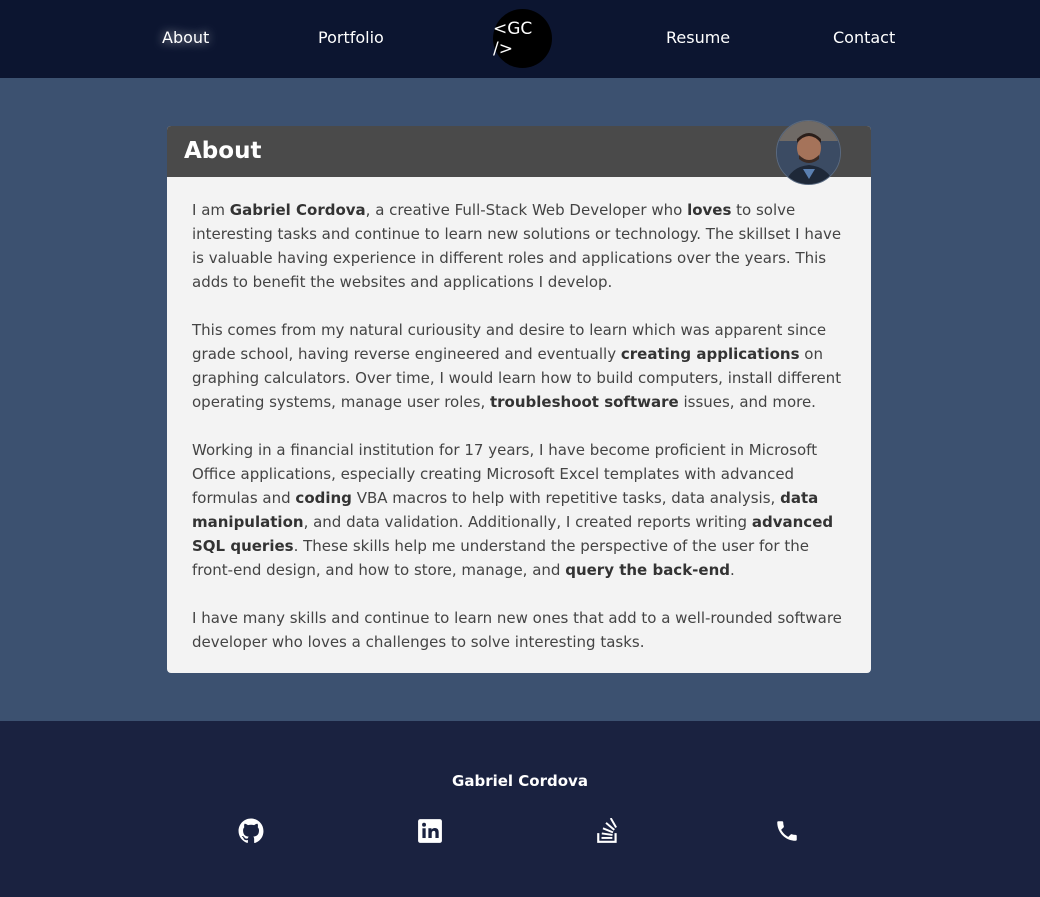 The image size is (1040, 897). What do you see at coordinates (787, 831) in the screenshot?
I see `phone-icon` at bounding box center [787, 831].